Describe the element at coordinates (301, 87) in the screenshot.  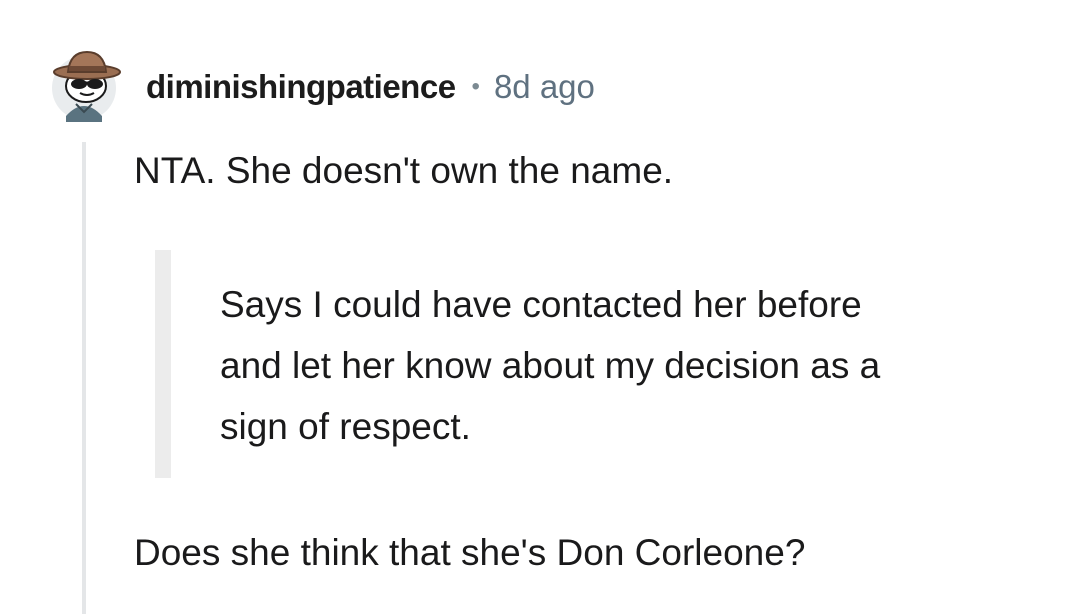
I see `username-link: diminishingpatience` at that location.